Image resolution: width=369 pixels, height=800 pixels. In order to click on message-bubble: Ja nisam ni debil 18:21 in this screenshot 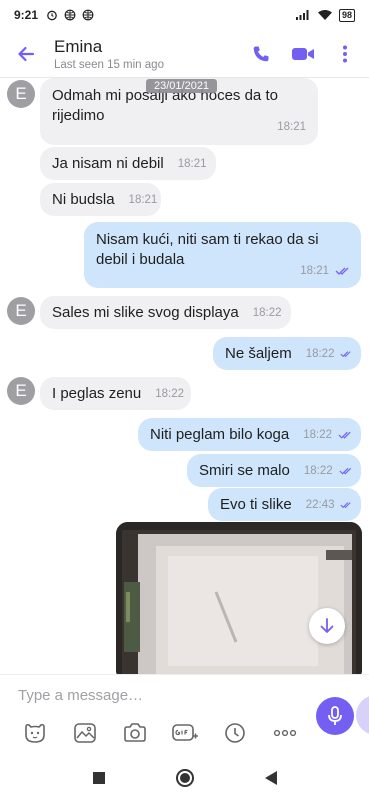, I will do `click(128, 163)`.